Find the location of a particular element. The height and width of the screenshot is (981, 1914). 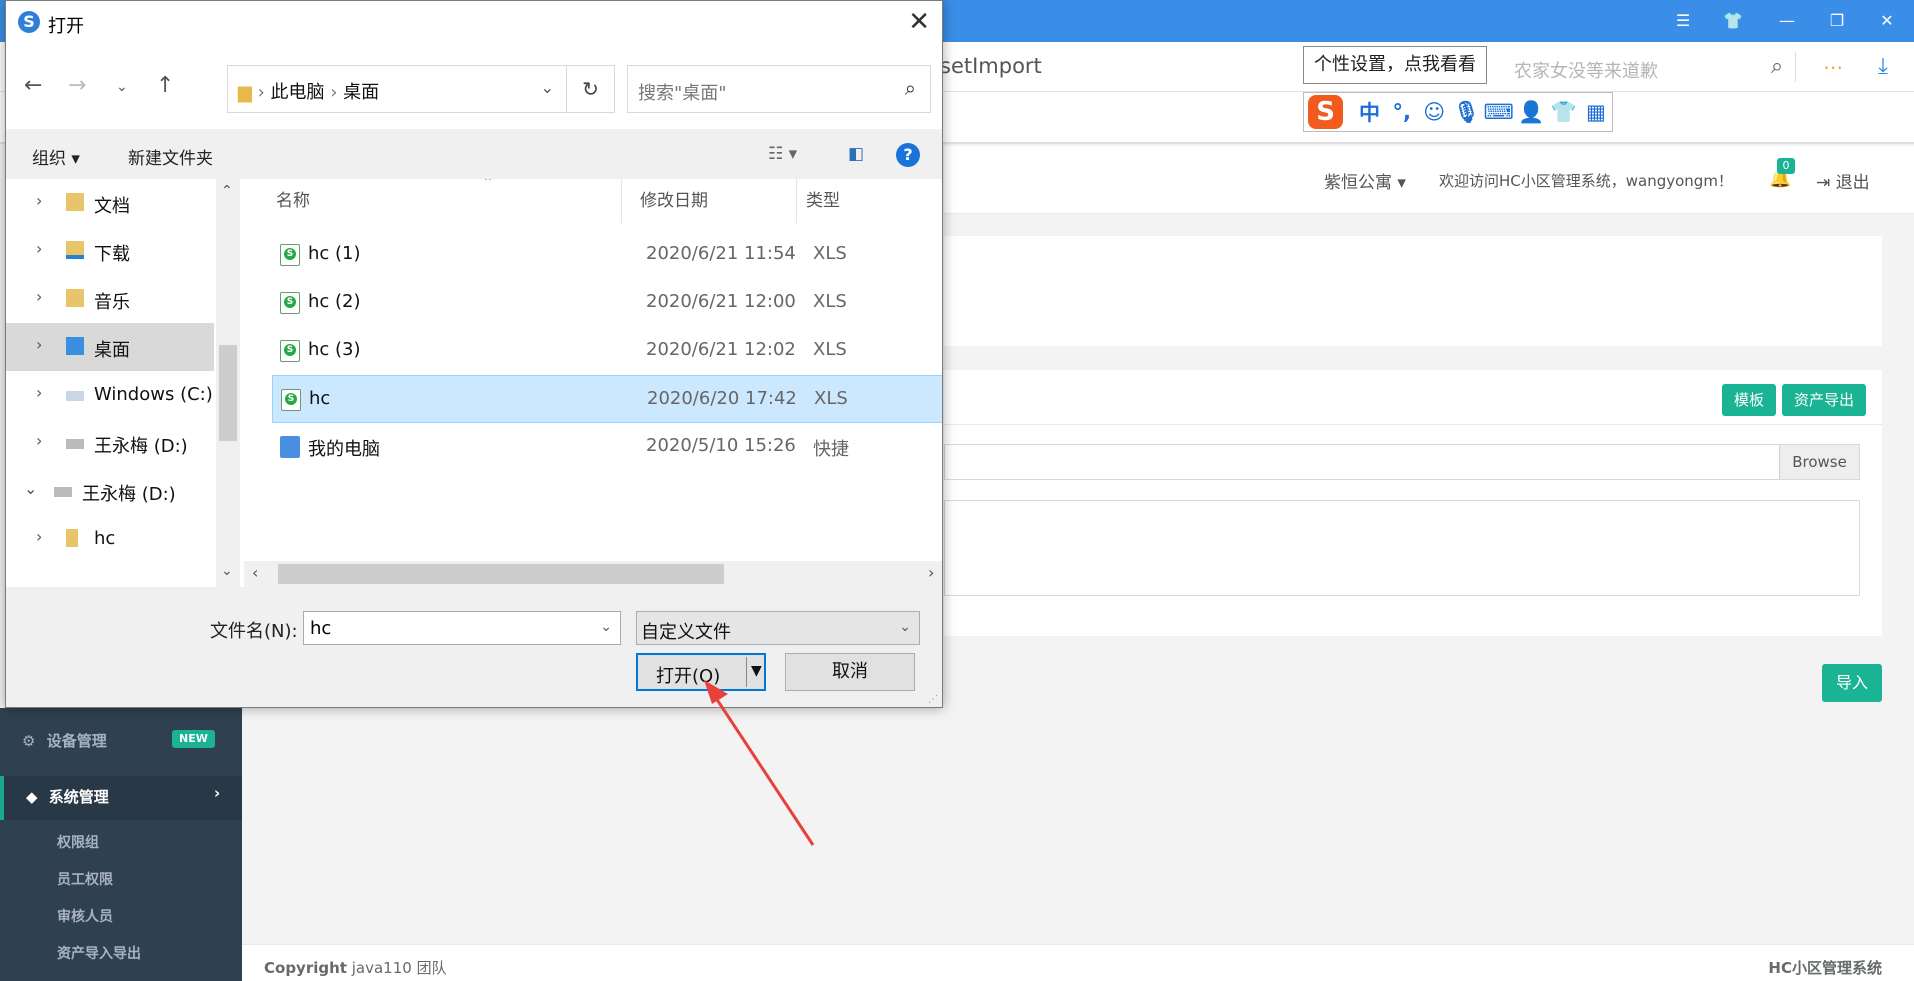

copyright: Copyright java110 团队 is located at coordinates (355, 968).